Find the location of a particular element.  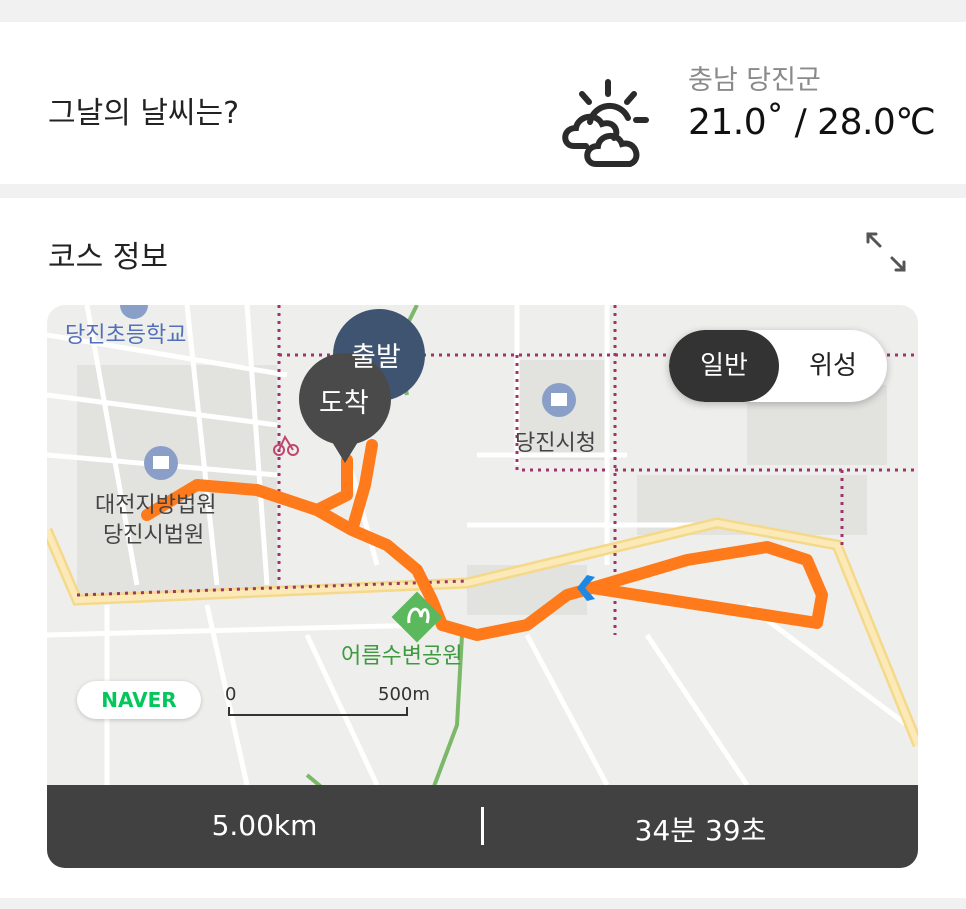

map-label-park: 어름수변공원 is located at coordinates (402, 656).